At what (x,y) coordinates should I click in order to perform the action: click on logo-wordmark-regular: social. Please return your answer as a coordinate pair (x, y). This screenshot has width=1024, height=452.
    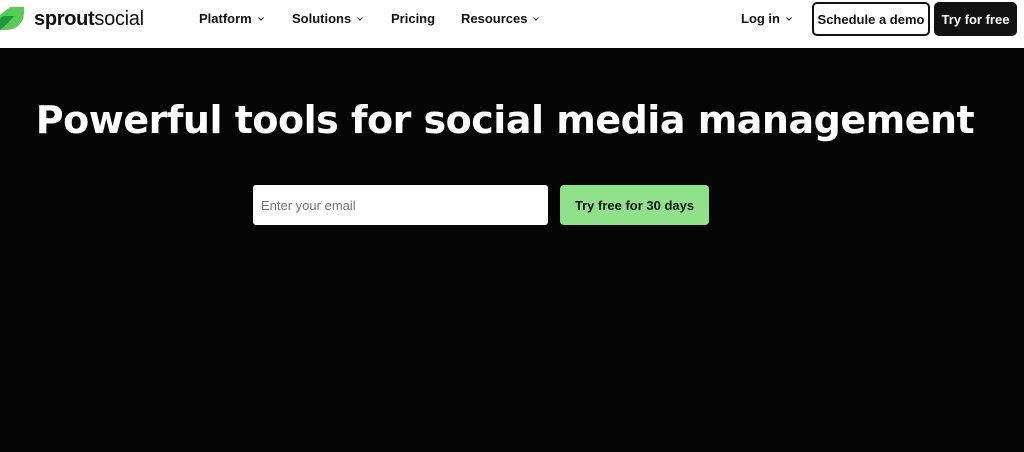
    Looking at the image, I should click on (119, 18).